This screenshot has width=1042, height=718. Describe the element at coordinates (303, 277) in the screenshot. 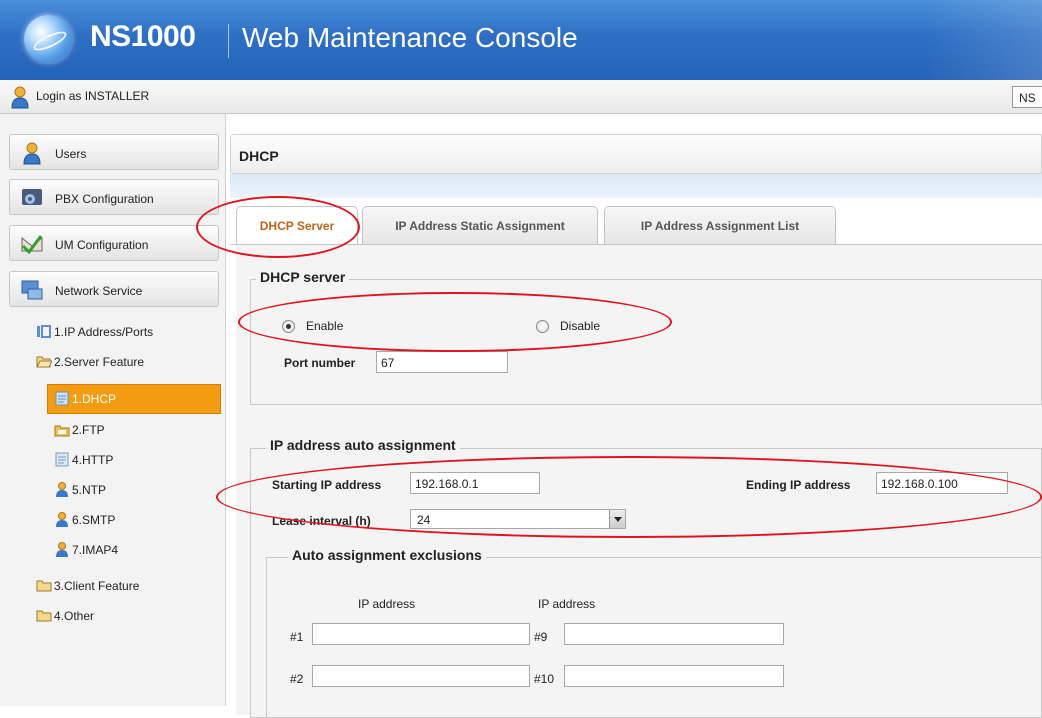

I see `dhcp-server-legend: DHCP server` at that location.